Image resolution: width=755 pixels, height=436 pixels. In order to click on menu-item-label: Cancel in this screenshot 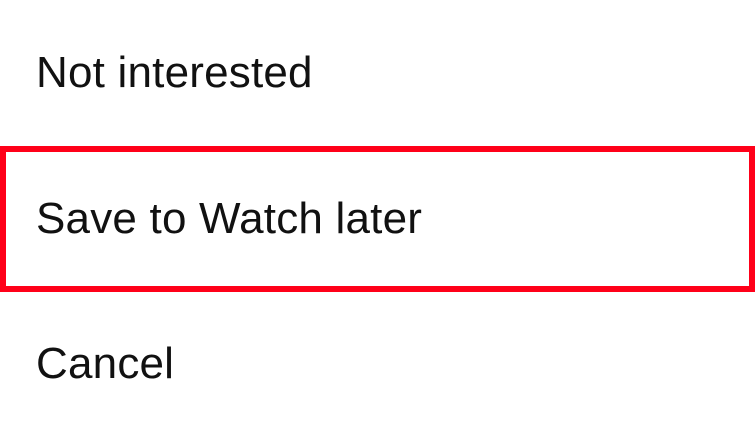, I will do `click(105, 363)`.